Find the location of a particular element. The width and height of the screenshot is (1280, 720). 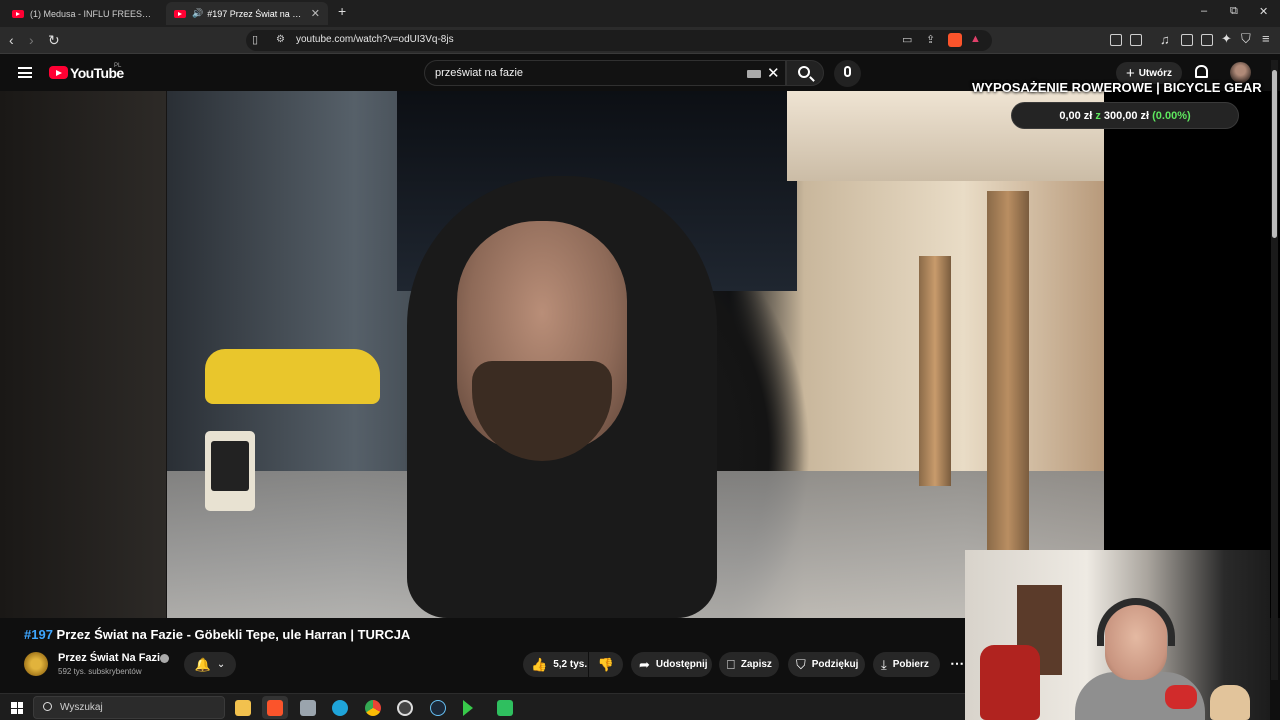

cat-sticker is located at coordinates (1230, 702).